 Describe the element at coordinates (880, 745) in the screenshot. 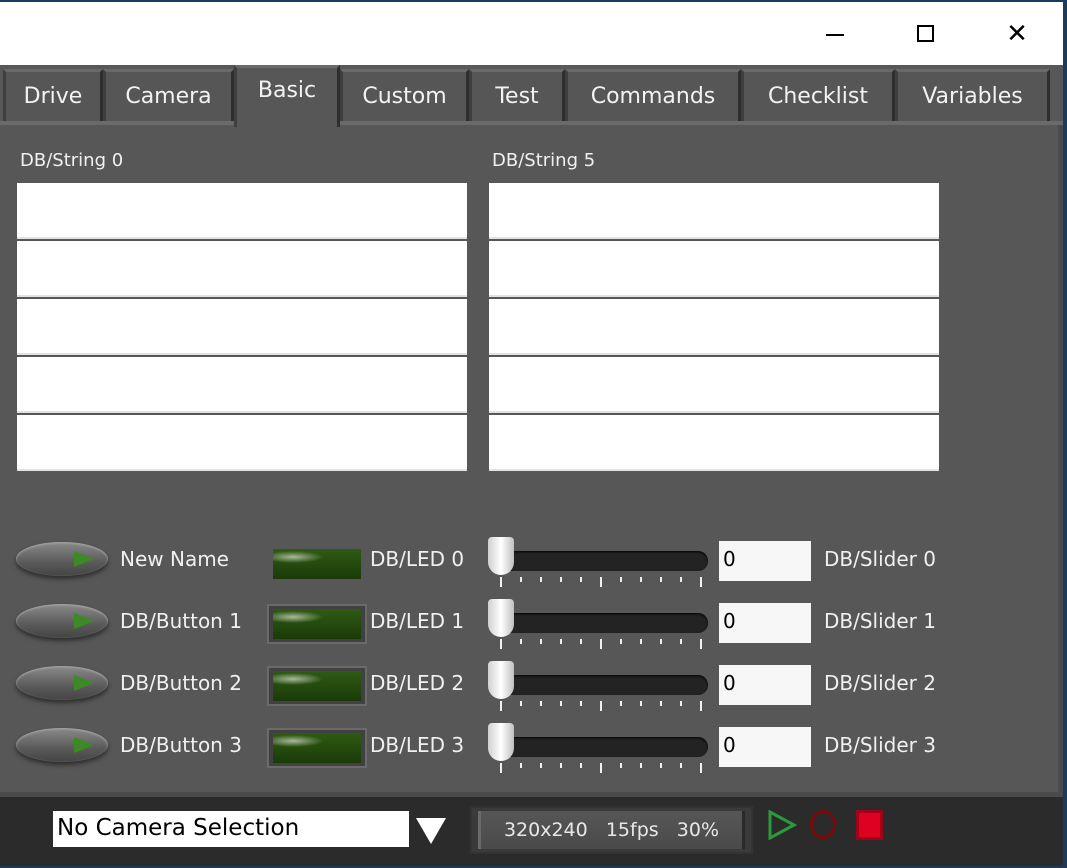

I see `slider-label: DB/Slider 3` at that location.